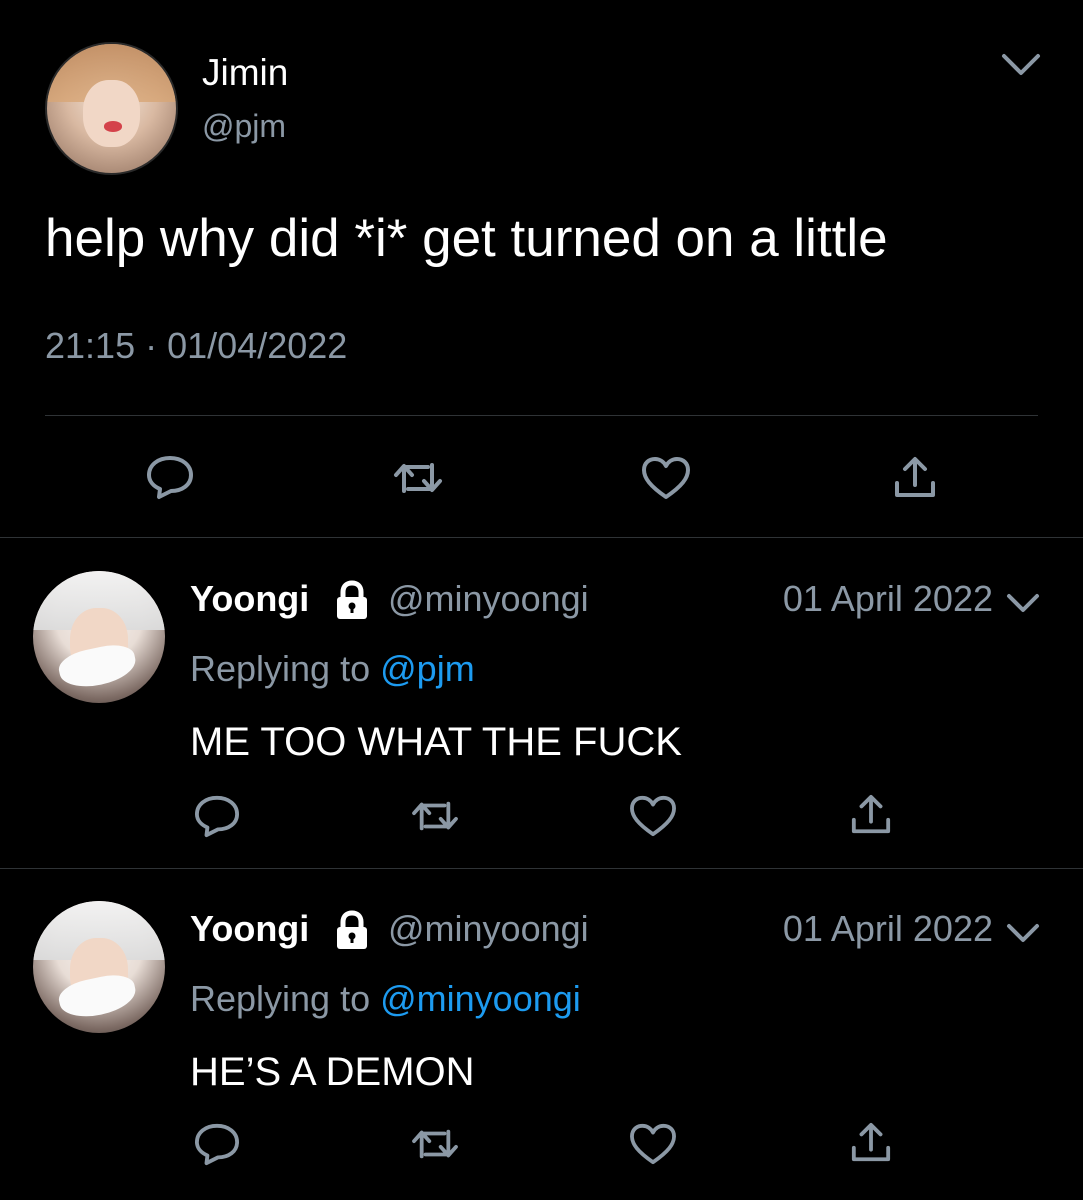 This screenshot has width=1083, height=1200. Describe the element at coordinates (111, 108) in the screenshot. I see `avatar-jimin` at that location.